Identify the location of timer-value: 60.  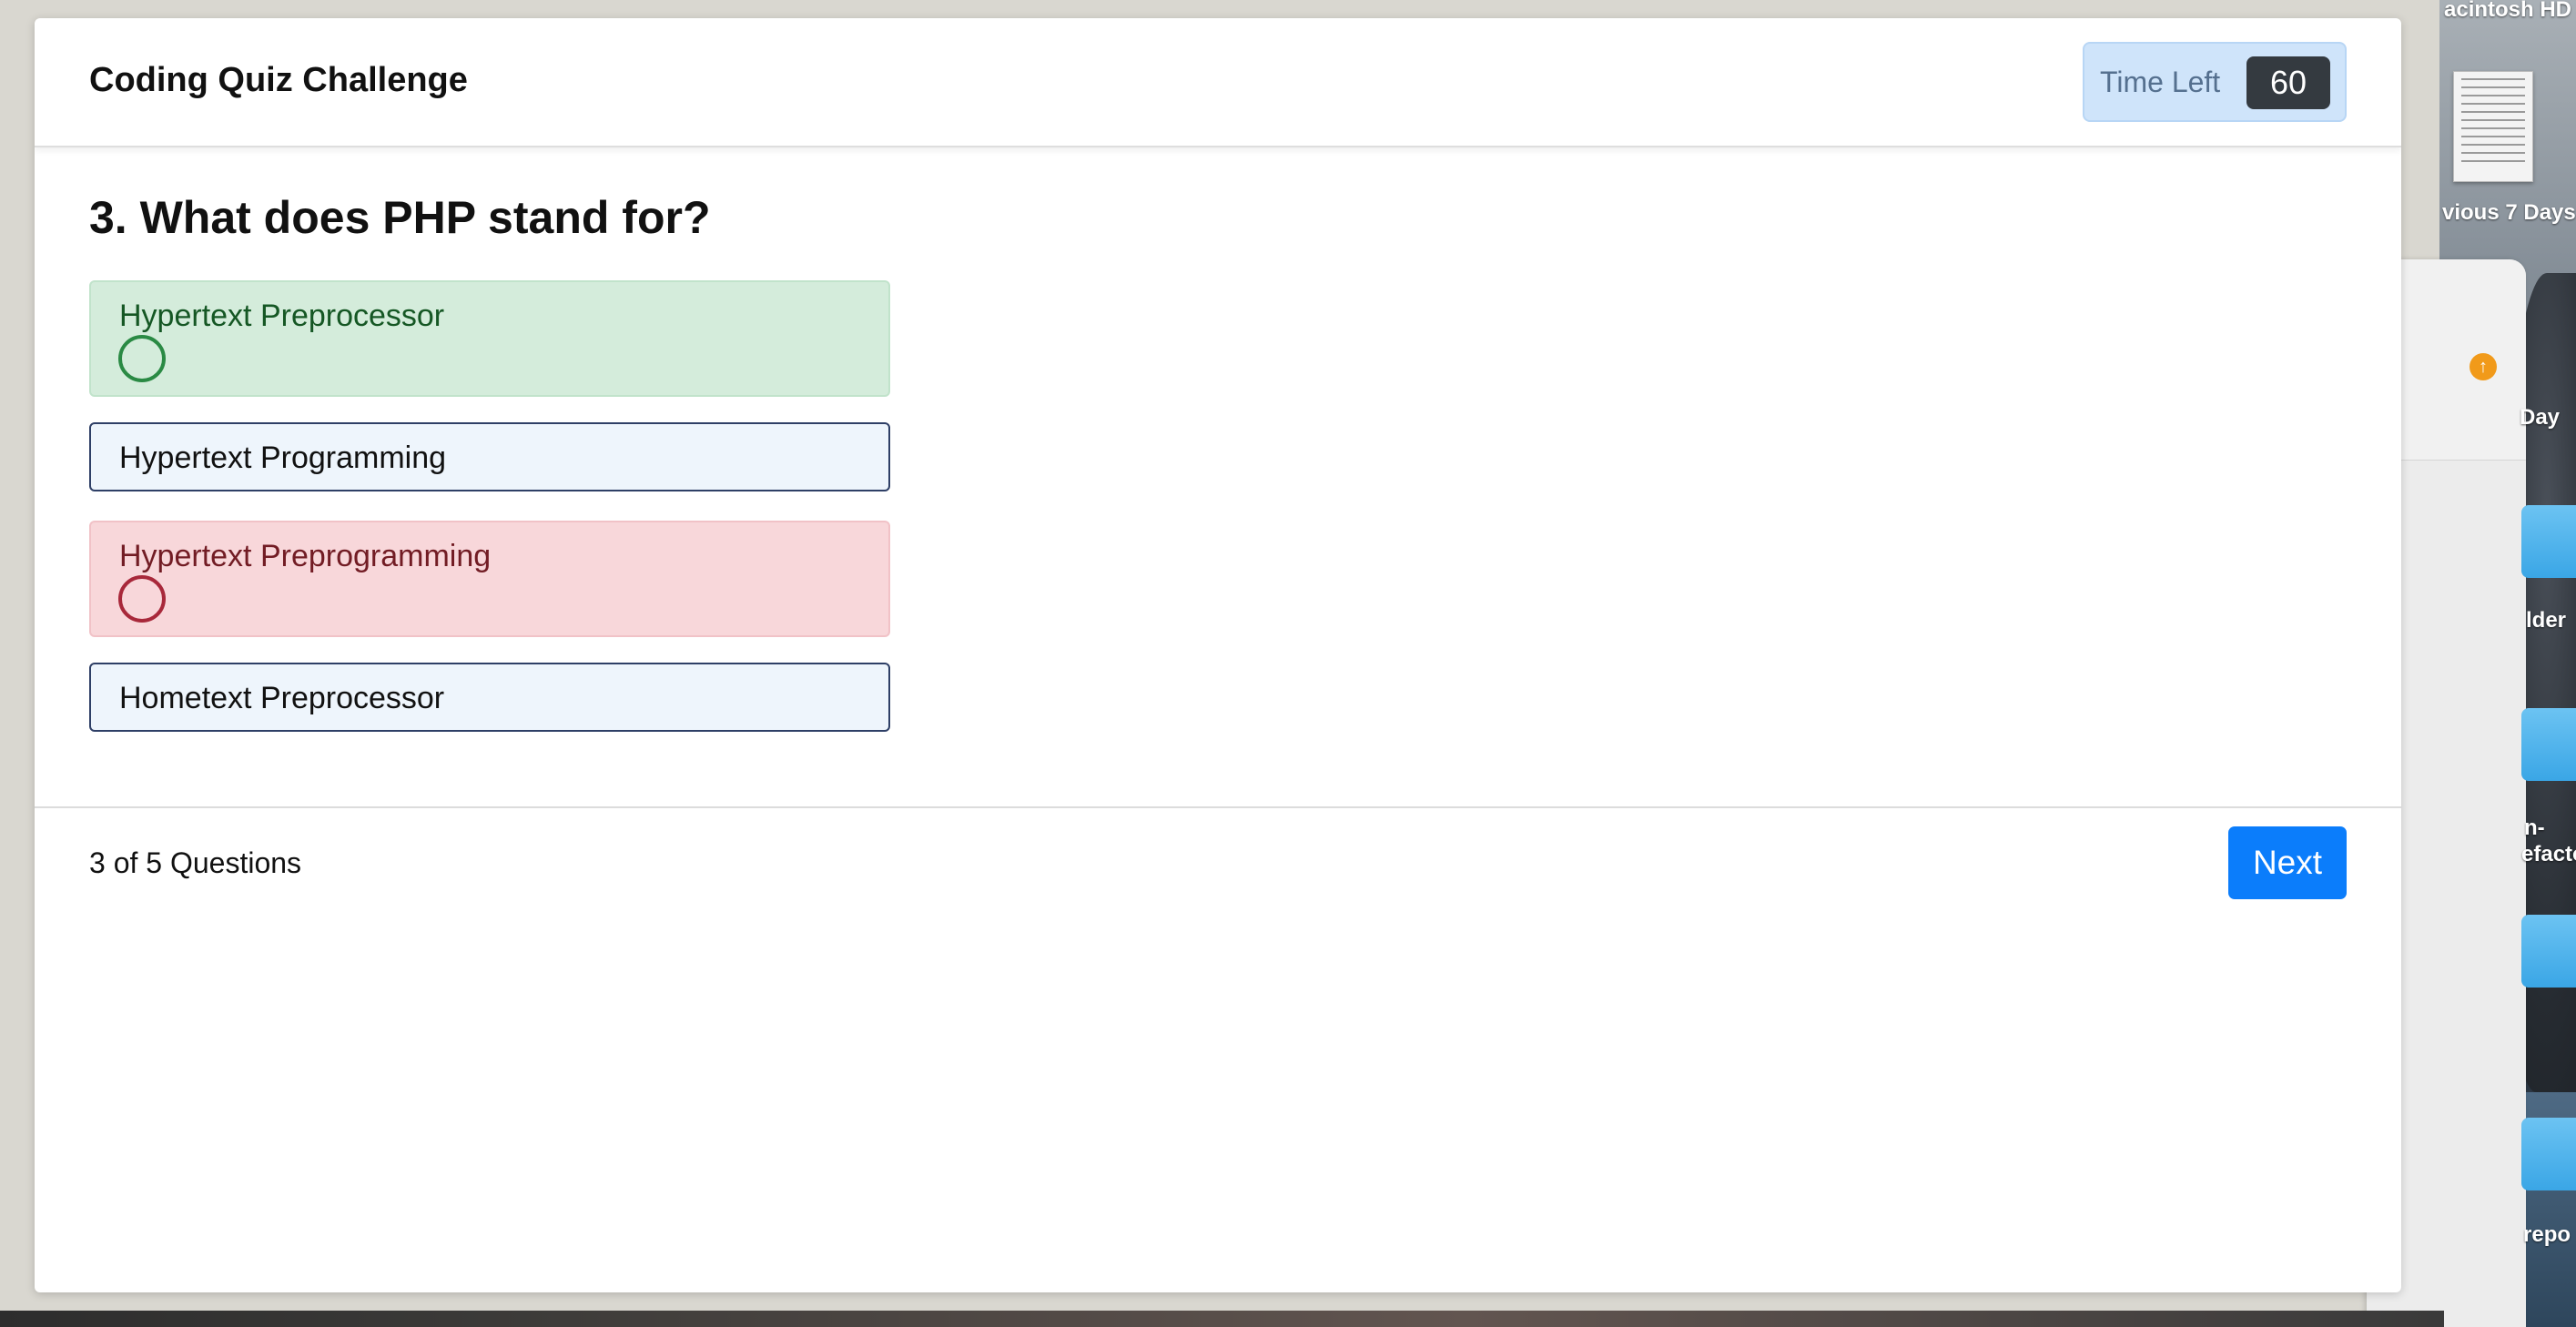
(2288, 82).